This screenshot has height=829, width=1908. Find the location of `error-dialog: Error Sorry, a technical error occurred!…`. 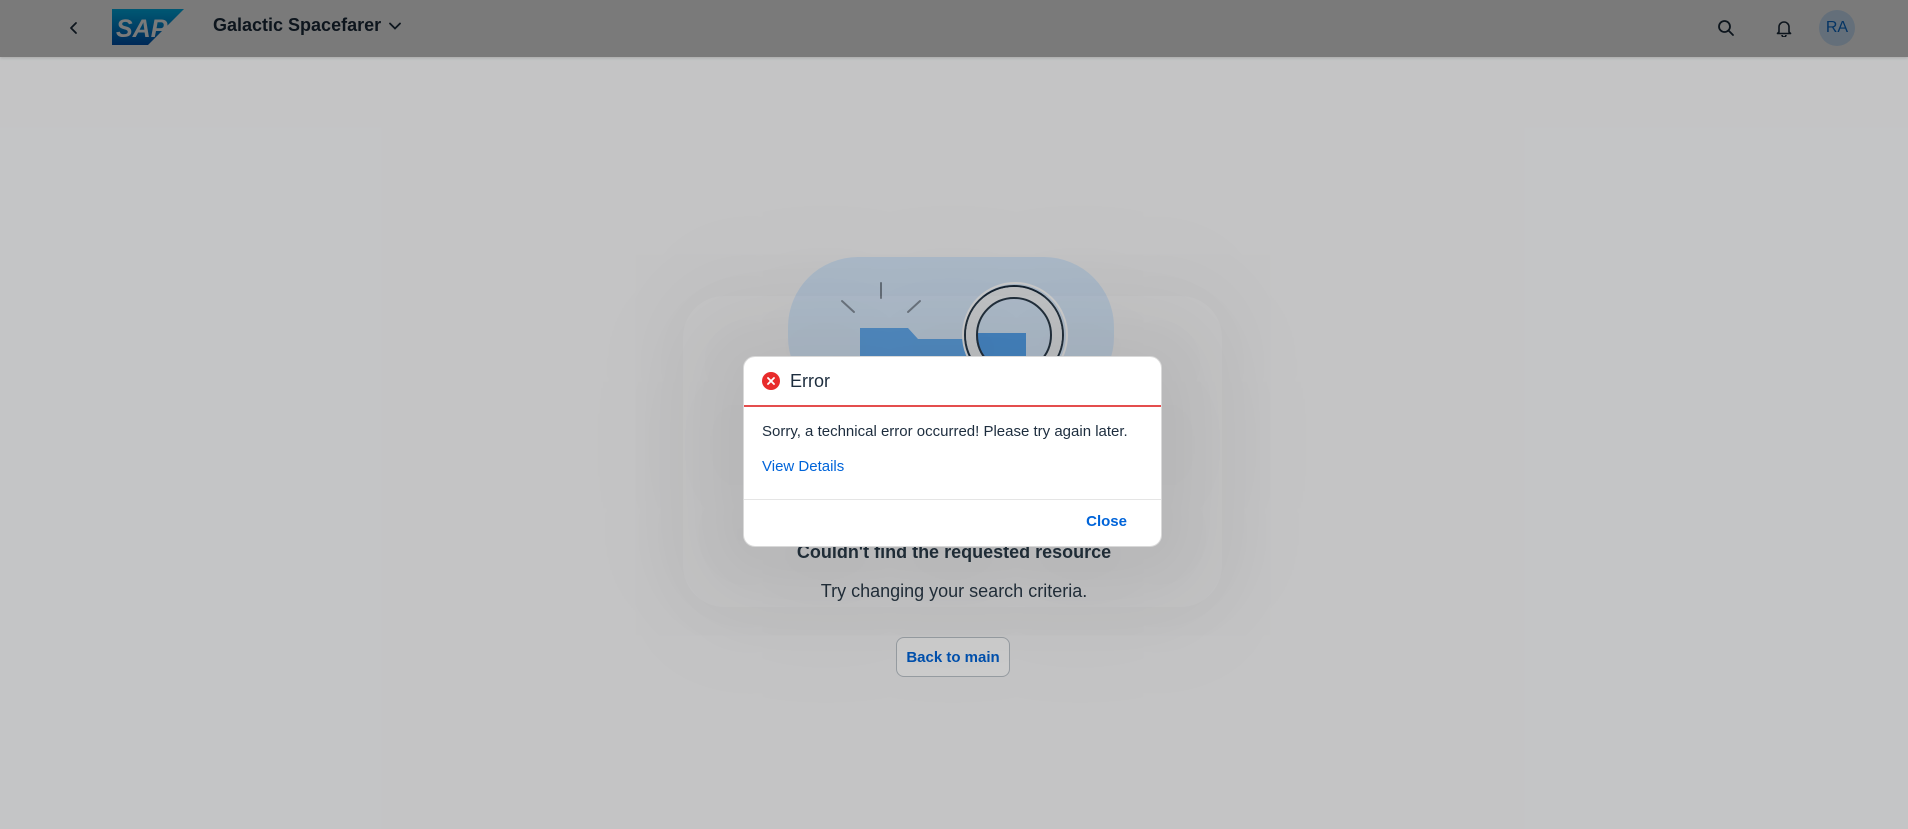

error-dialog: Error Sorry, a technical error occurred!… is located at coordinates (952, 451).